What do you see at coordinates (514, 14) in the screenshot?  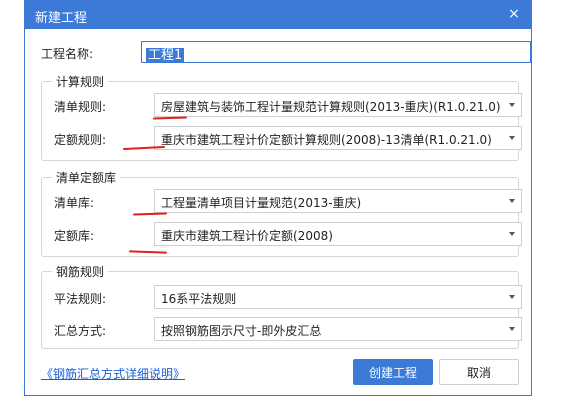 I see `close-icon: ×` at bounding box center [514, 14].